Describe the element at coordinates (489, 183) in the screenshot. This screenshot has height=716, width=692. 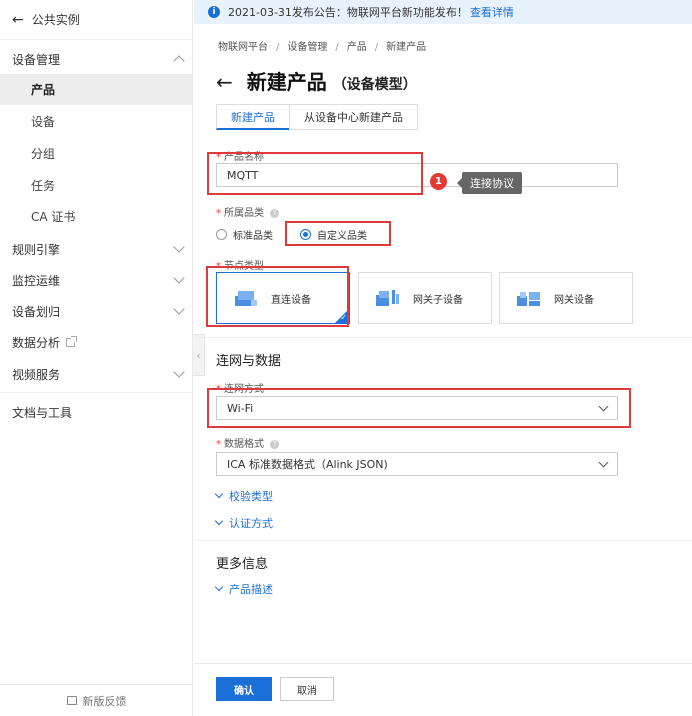
I see `tooltip-connection-protocol: 连接协议` at that location.